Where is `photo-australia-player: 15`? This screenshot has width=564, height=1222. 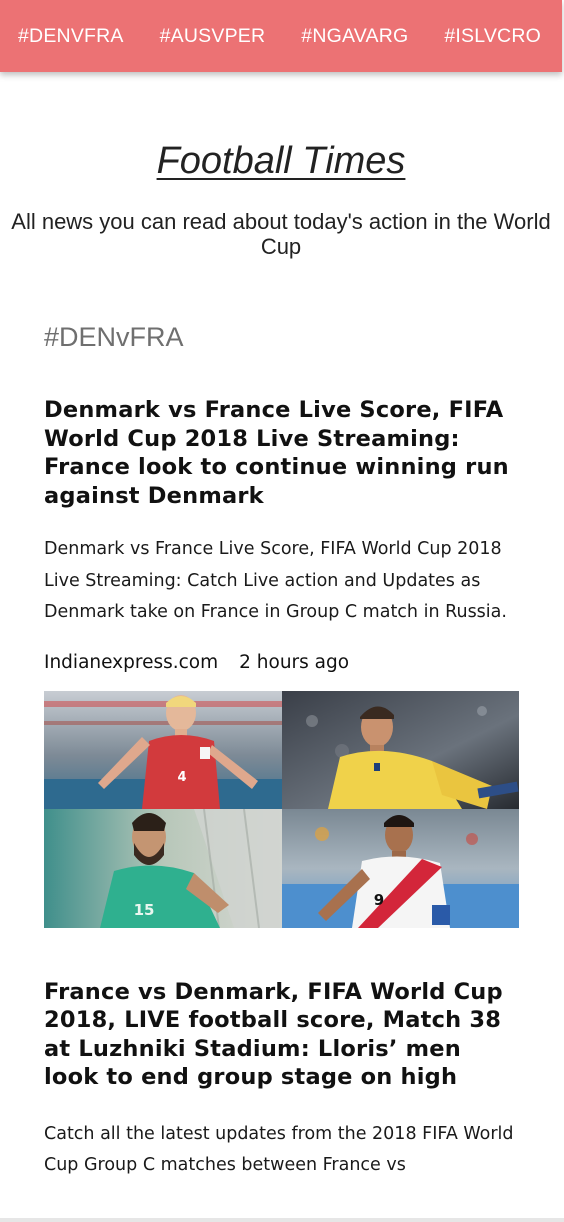 photo-australia-player: 15 is located at coordinates (163, 868).